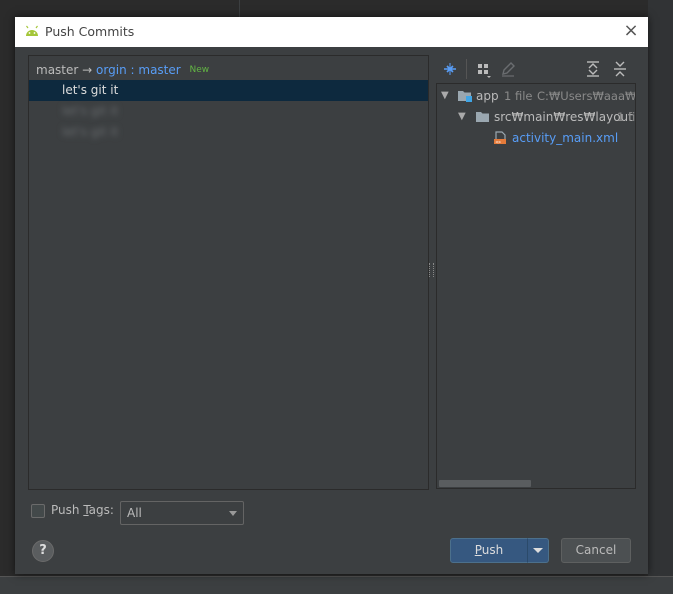  What do you see at coordinates (563, 117) in the screenshot?
I see `folder-path: src₩main₩res₩layout` at bounding box center [563, 117].